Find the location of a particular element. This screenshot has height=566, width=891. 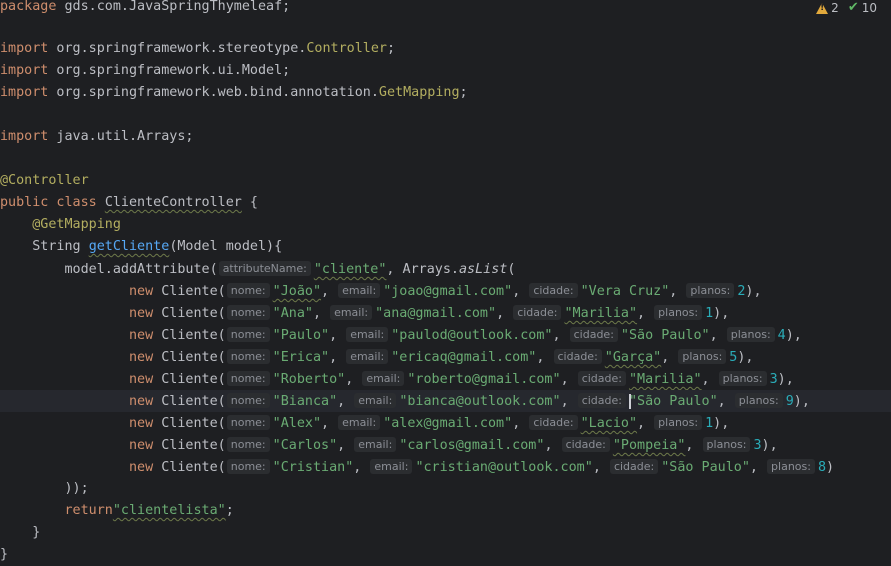

code-line-method-declaration: String getCliente(Model model){ is located at coordinates (445, 247).